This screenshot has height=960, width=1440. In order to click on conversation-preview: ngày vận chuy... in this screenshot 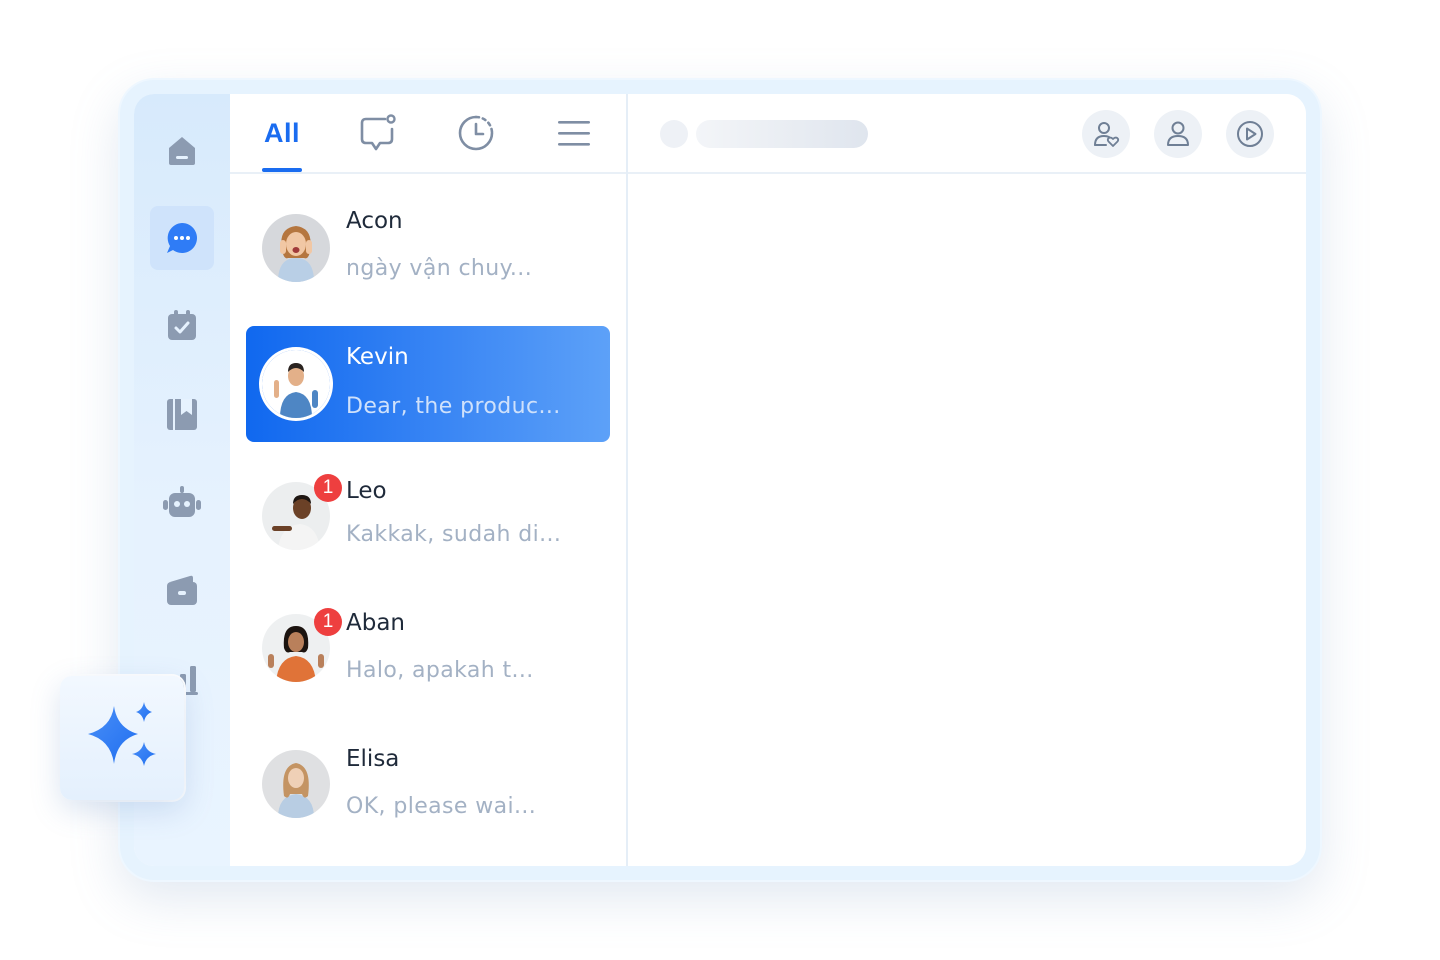, I will do `click(439, 268)`.